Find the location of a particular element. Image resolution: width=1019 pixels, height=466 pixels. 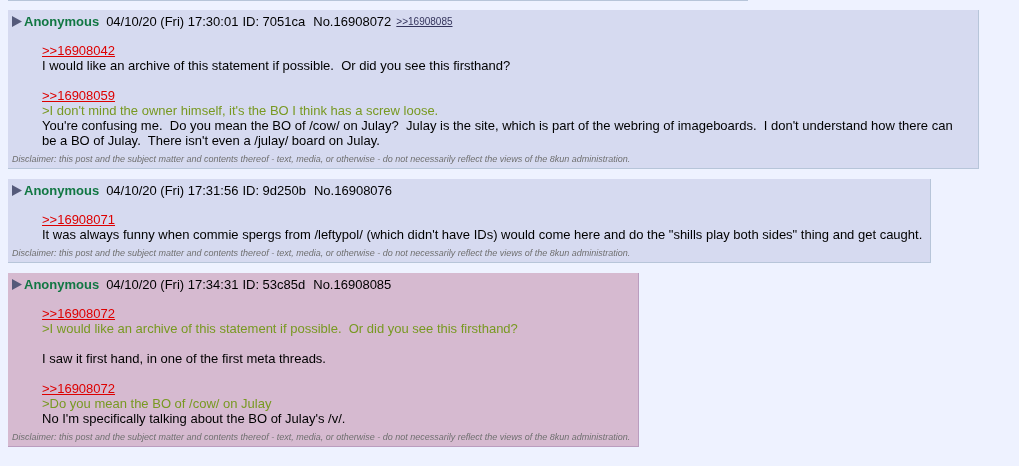

post-date: 04/10/20 (Fri) 17:34:31 is located at coordinates (172, 284).